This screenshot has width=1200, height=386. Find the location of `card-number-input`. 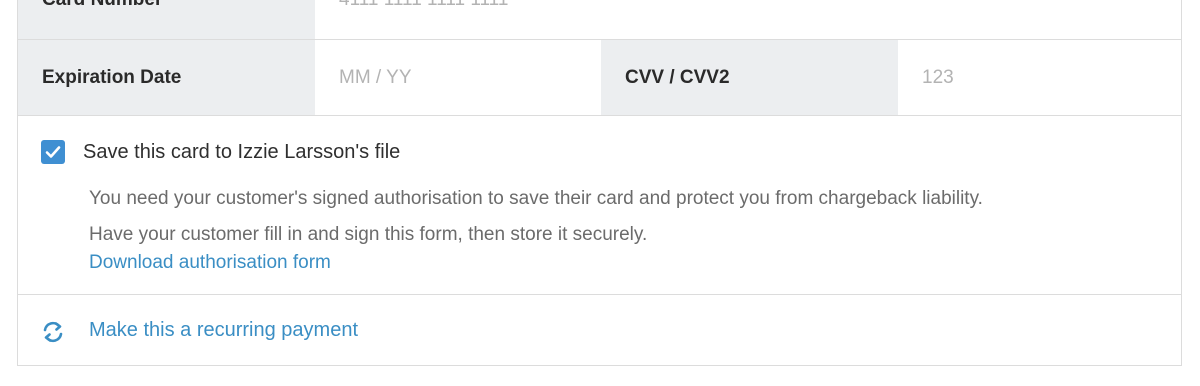

card-number-input is located at coordinates (760, 5).